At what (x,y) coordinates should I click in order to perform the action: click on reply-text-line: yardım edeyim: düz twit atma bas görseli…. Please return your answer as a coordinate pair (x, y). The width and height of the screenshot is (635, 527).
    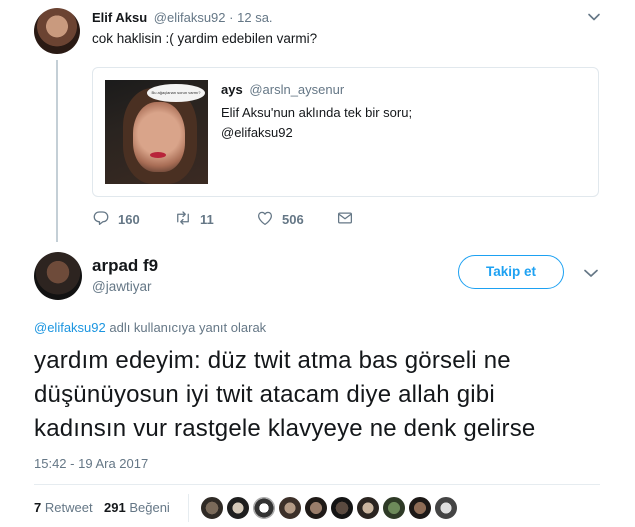
    Looking at the image, I should click on (272, 360).